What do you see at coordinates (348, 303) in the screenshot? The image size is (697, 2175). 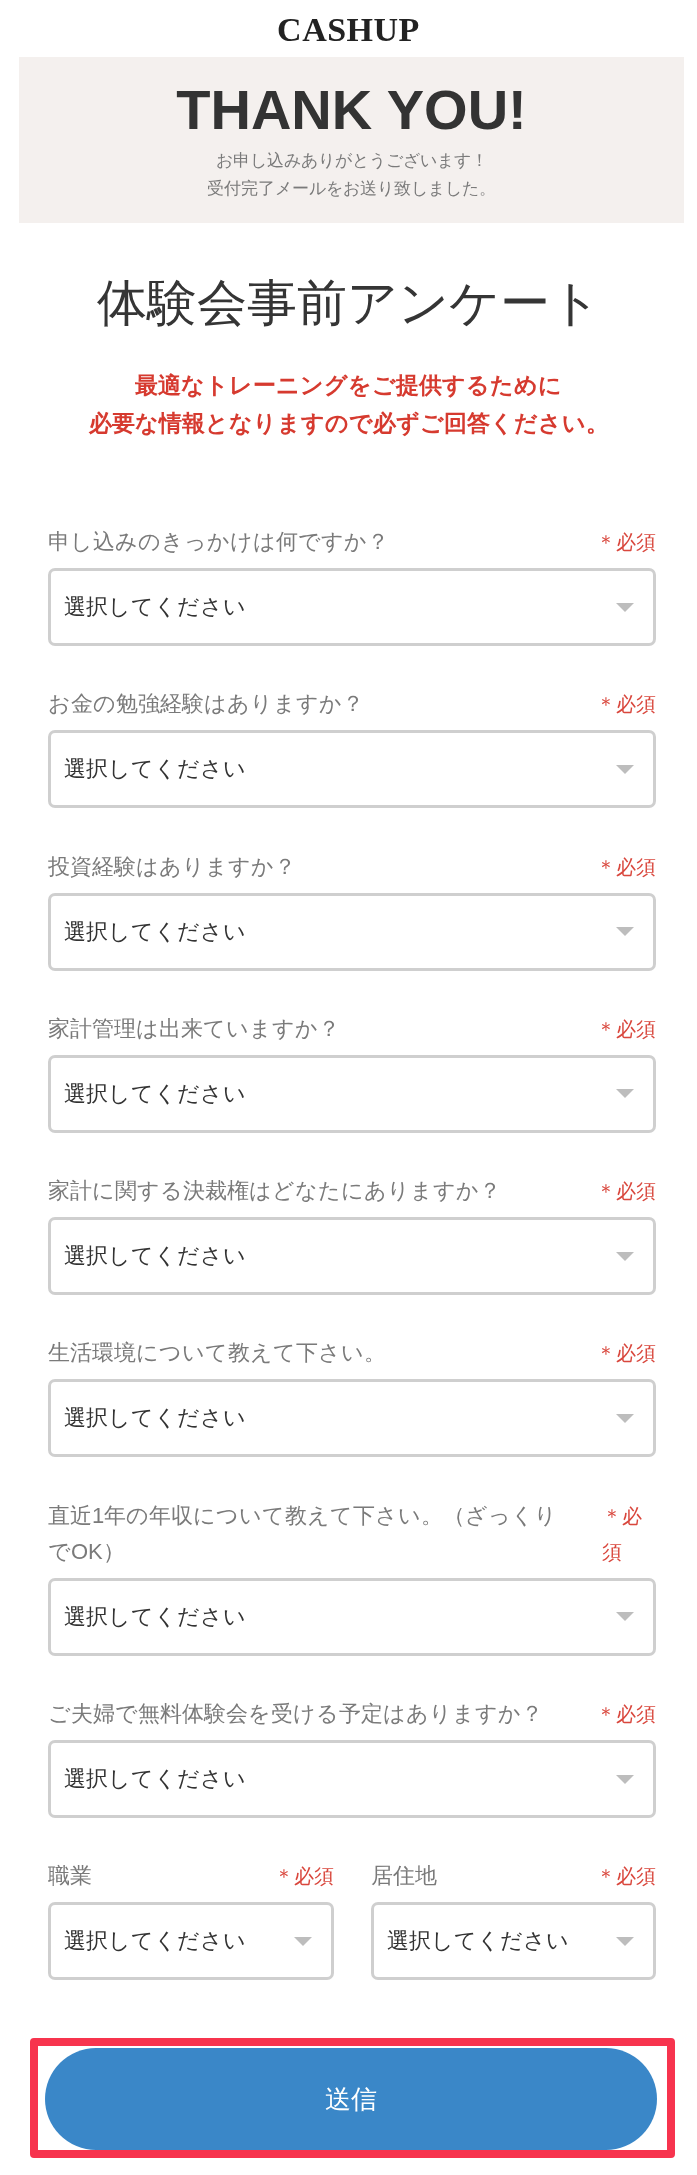 I see `survey-title: 体験会事前アンケート` at bounding box center [348, 303].